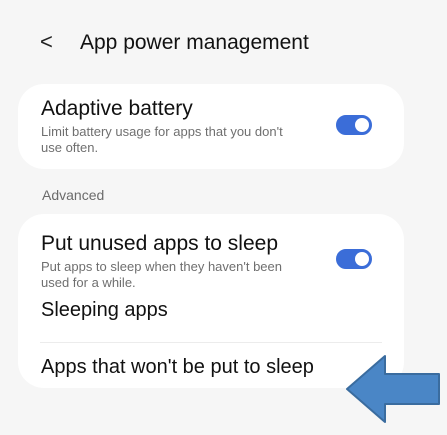 Image resolution: width=447 pixels, height=435 pixels. I want to click on divider, so click(211, 342).